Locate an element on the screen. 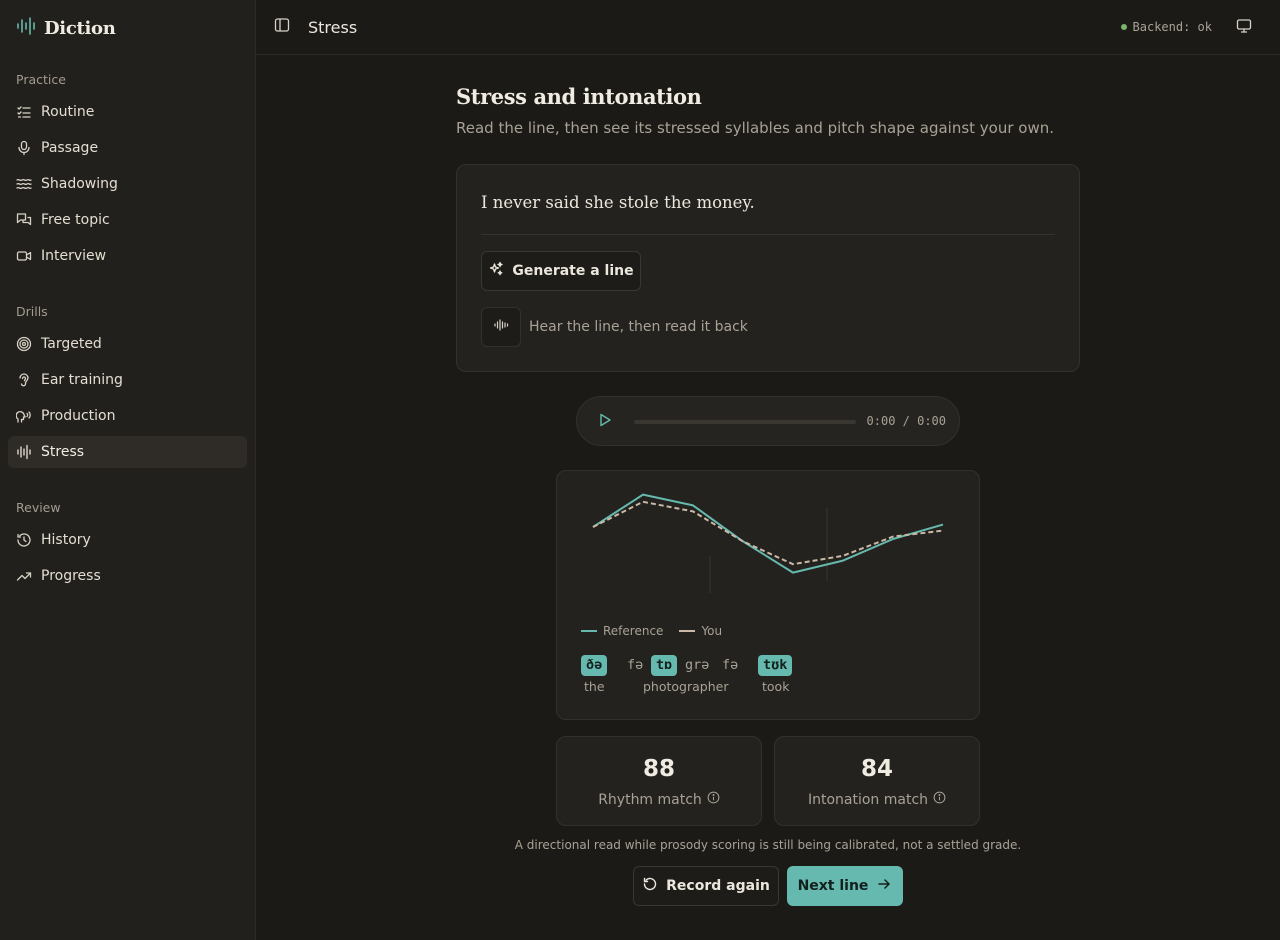 This screenshot has height=940, width=1280. sidebar-item-interview: Interview is located at coordinates (127, 256).